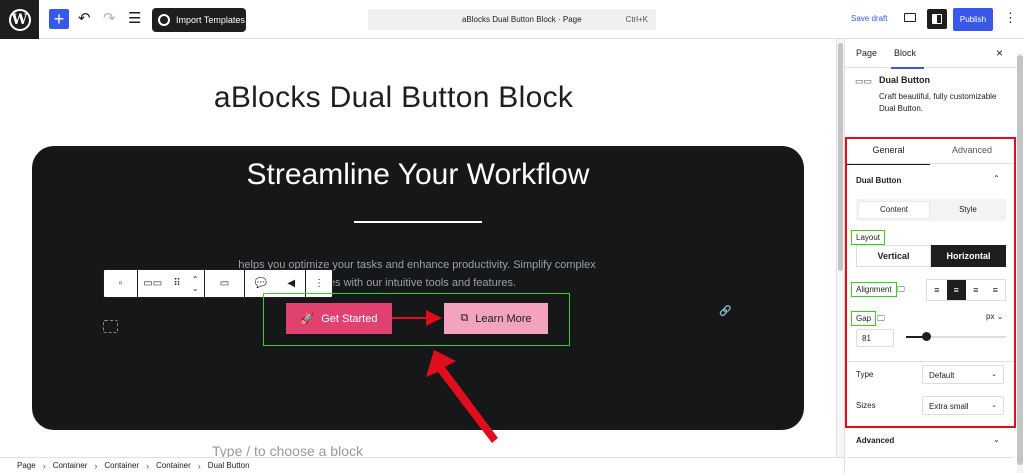  Describe the element at coordinates (462, 396) in the screenshot. I see `arrow-up` at that location.